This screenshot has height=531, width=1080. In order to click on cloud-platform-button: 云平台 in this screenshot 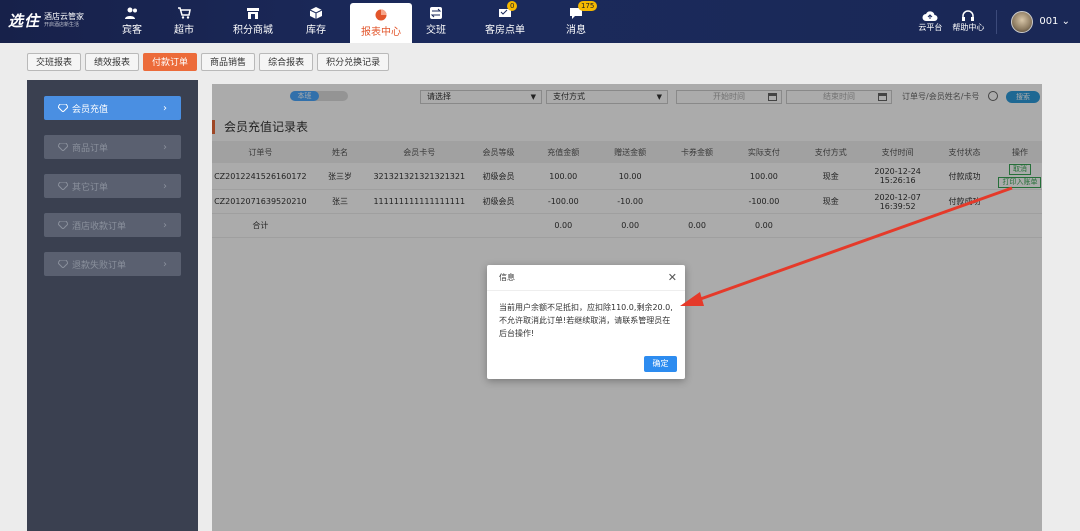, I will do `click(930, 21)`.